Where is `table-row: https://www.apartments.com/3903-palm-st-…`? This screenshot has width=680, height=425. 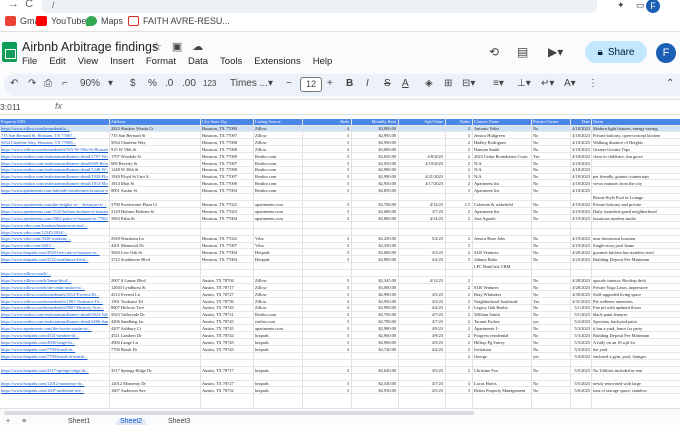
table-row: https://www.apartments.com/3903-palm-st-… is located at coordinates (340, 219).